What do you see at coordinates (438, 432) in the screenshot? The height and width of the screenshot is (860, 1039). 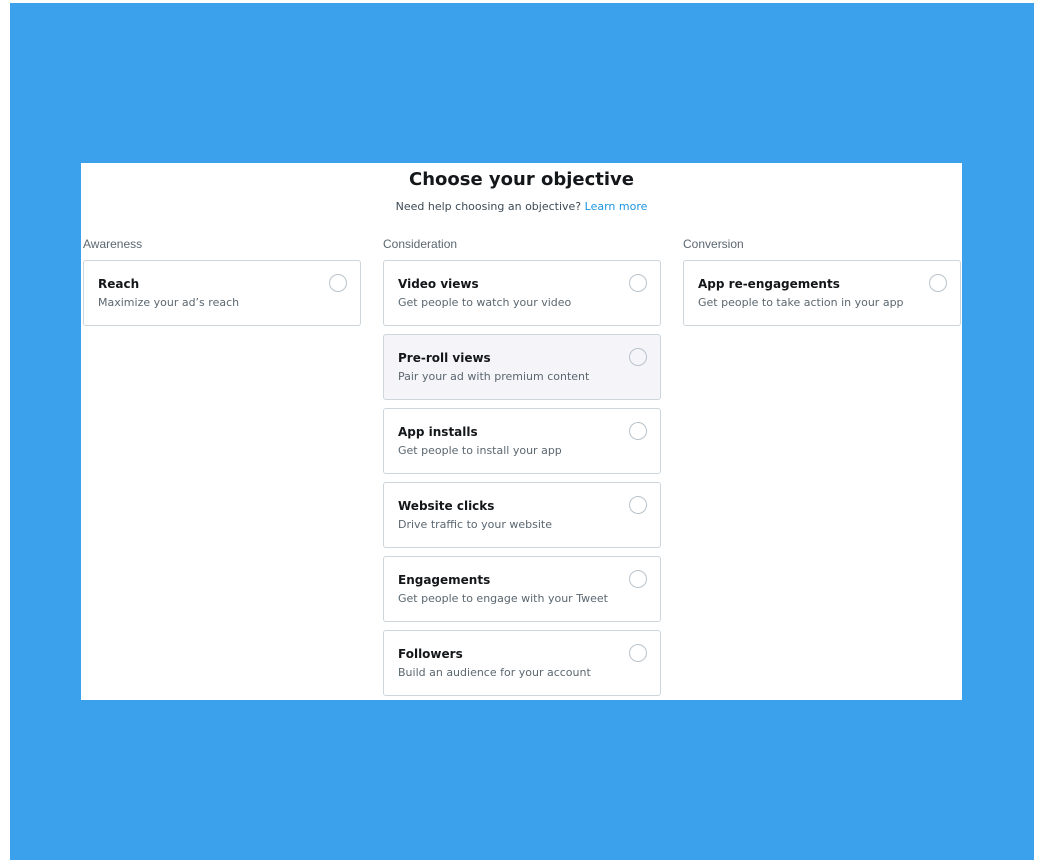 I see `card-title: App installs` at bounding box center [438, 432].